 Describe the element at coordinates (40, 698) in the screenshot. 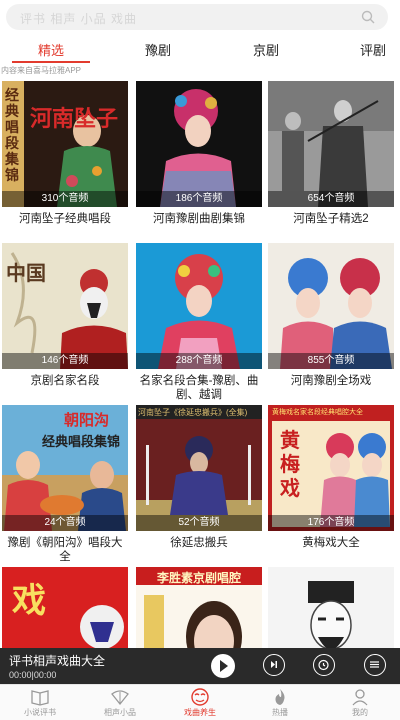

I see `book-icon` at that location.